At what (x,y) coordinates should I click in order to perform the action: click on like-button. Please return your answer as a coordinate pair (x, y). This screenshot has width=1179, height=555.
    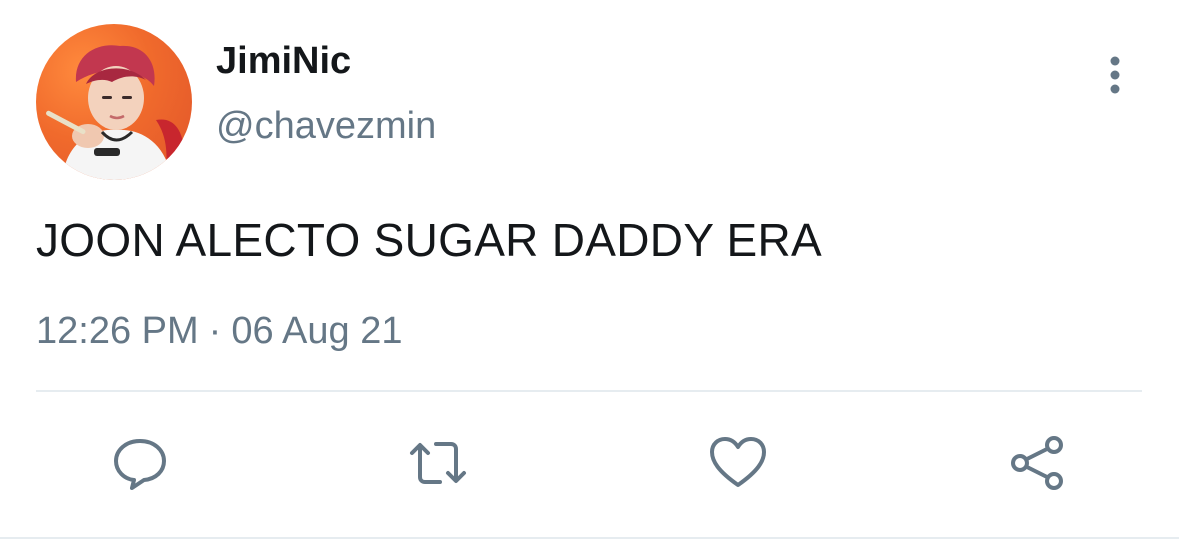
    Looking at the image, I should click on (738, 463).